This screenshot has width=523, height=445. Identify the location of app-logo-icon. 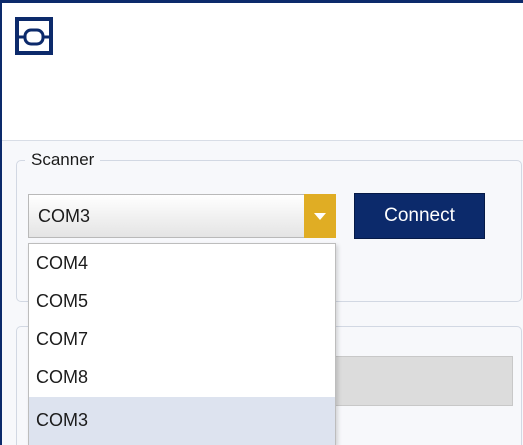
(34, 36).